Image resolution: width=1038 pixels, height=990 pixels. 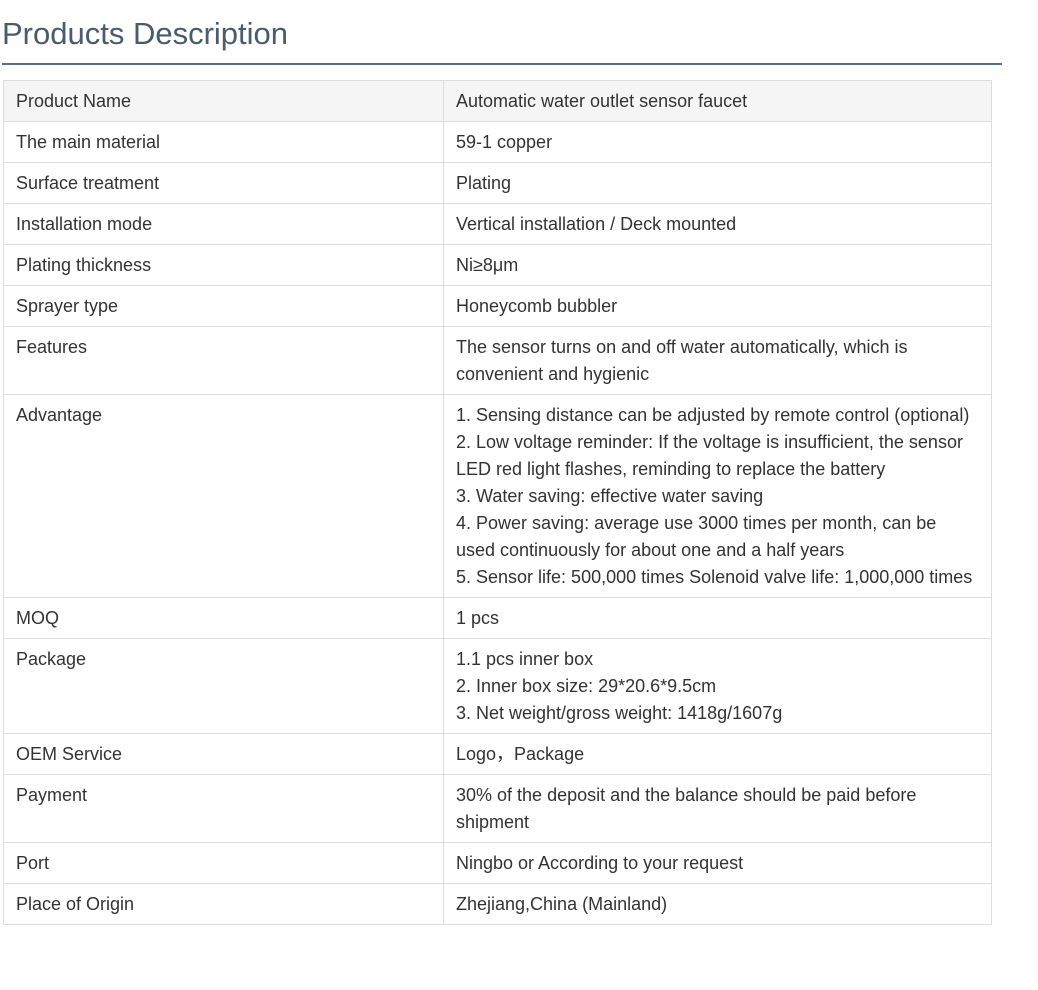 What do you see at coordinates (717, 306) in the screenshot?
I see `row-value: Honeycomb bubbler` at bounding box center [717, 306].